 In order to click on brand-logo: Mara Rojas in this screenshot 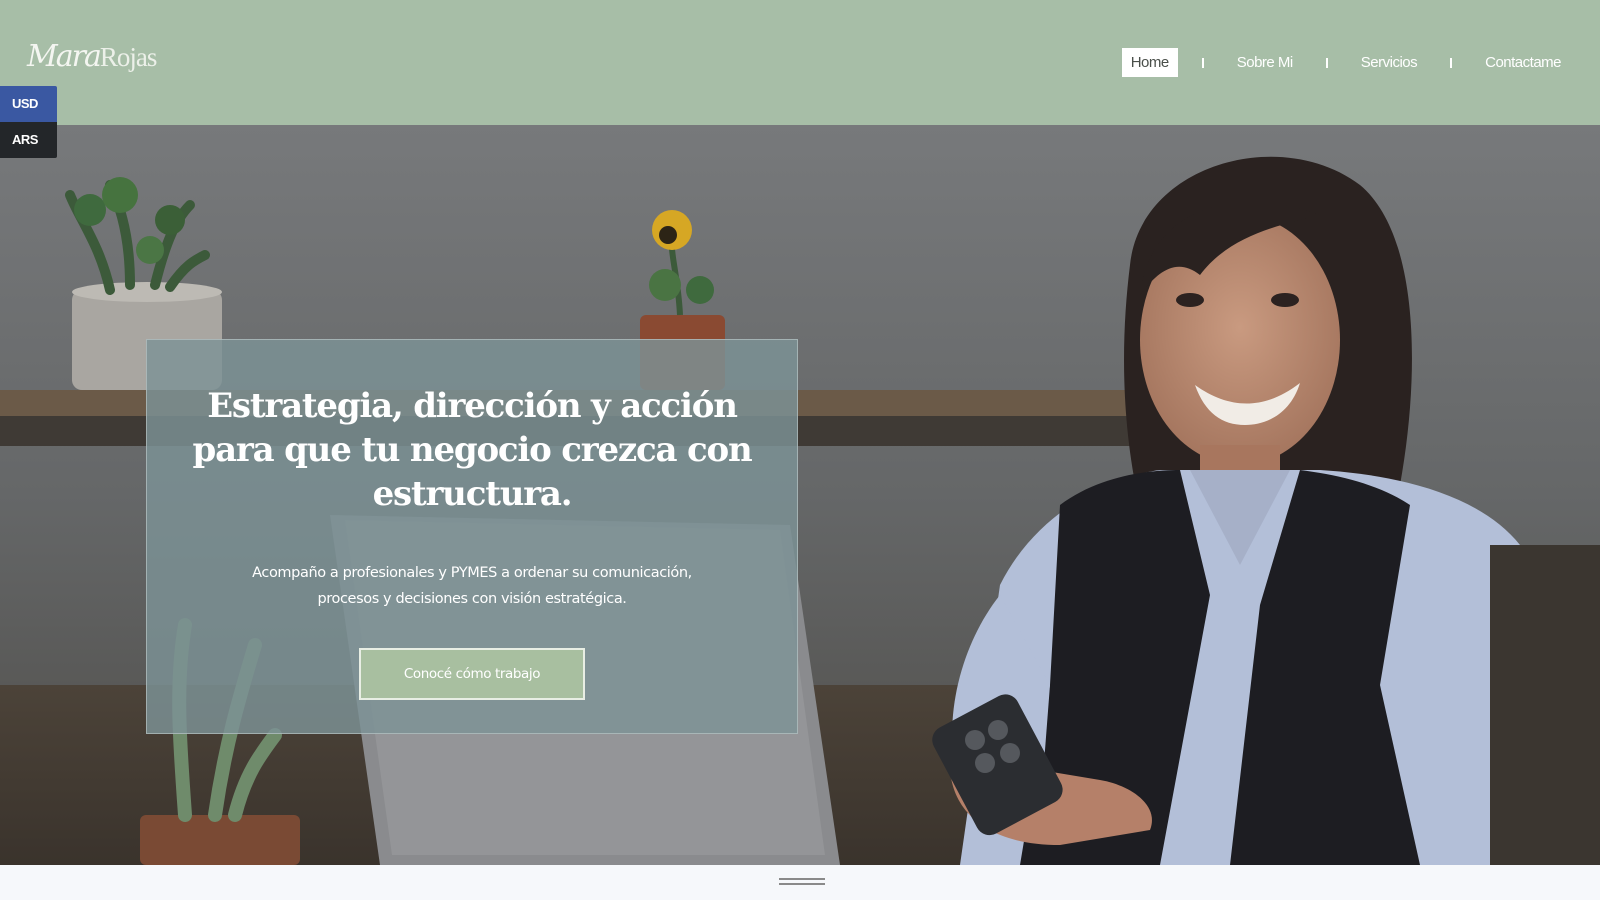, I will do `click(92, 60)`.